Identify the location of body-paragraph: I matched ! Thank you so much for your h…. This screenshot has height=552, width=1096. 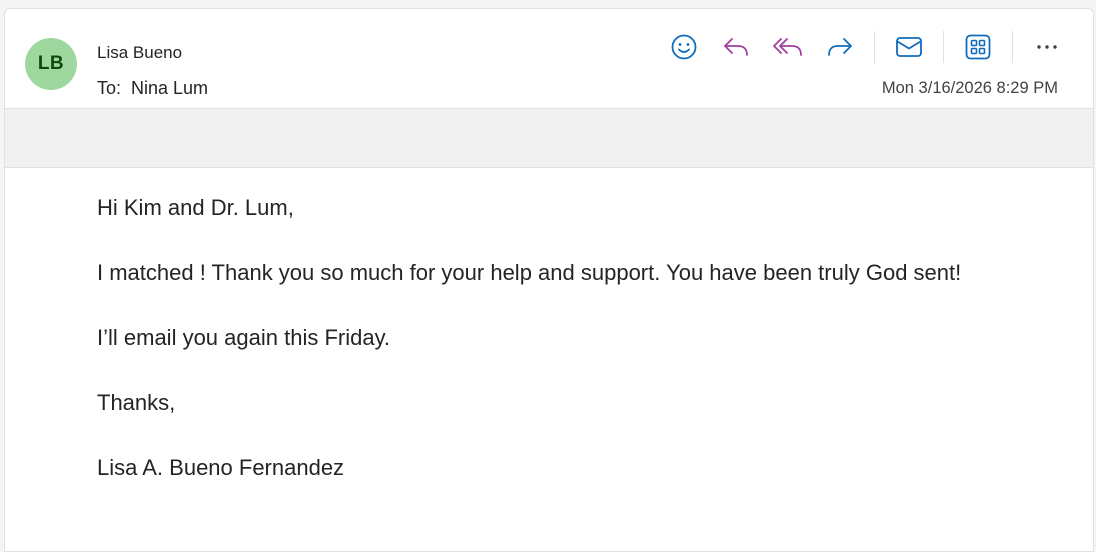
(529, 272).